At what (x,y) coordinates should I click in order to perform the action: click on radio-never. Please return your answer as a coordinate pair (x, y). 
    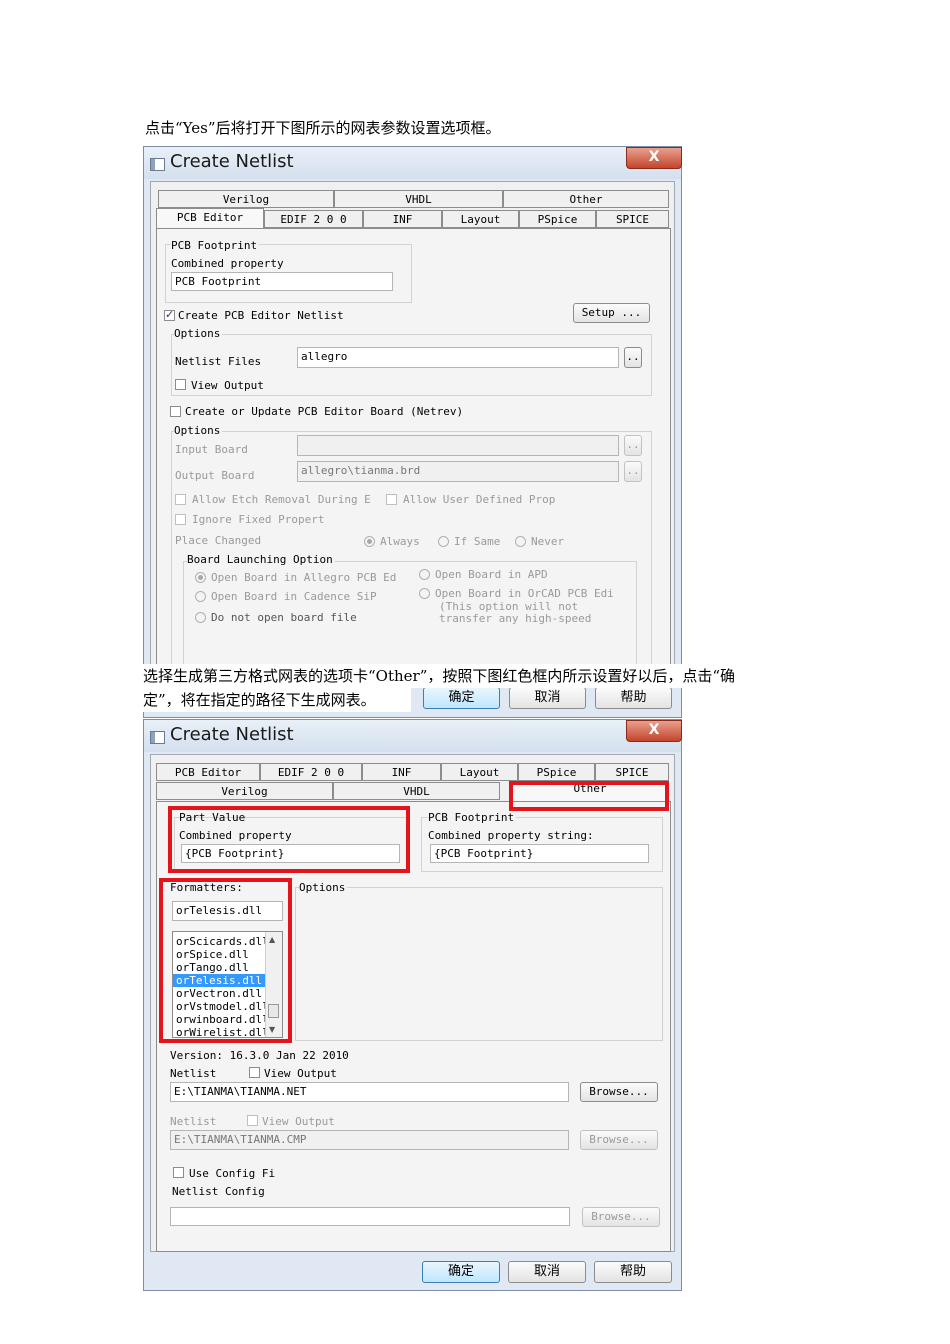
    Looking at the image, I should click on (520, 541).